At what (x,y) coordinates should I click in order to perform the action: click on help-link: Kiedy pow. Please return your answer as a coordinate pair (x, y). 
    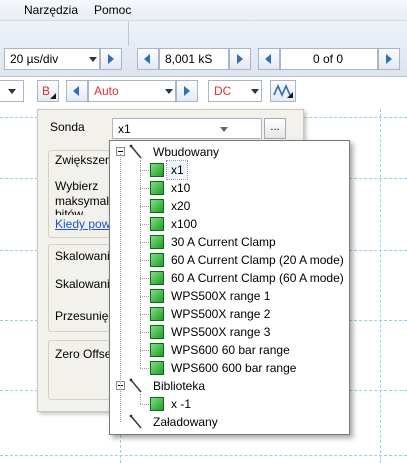
    Looking at the image, I should click on (82, 224).